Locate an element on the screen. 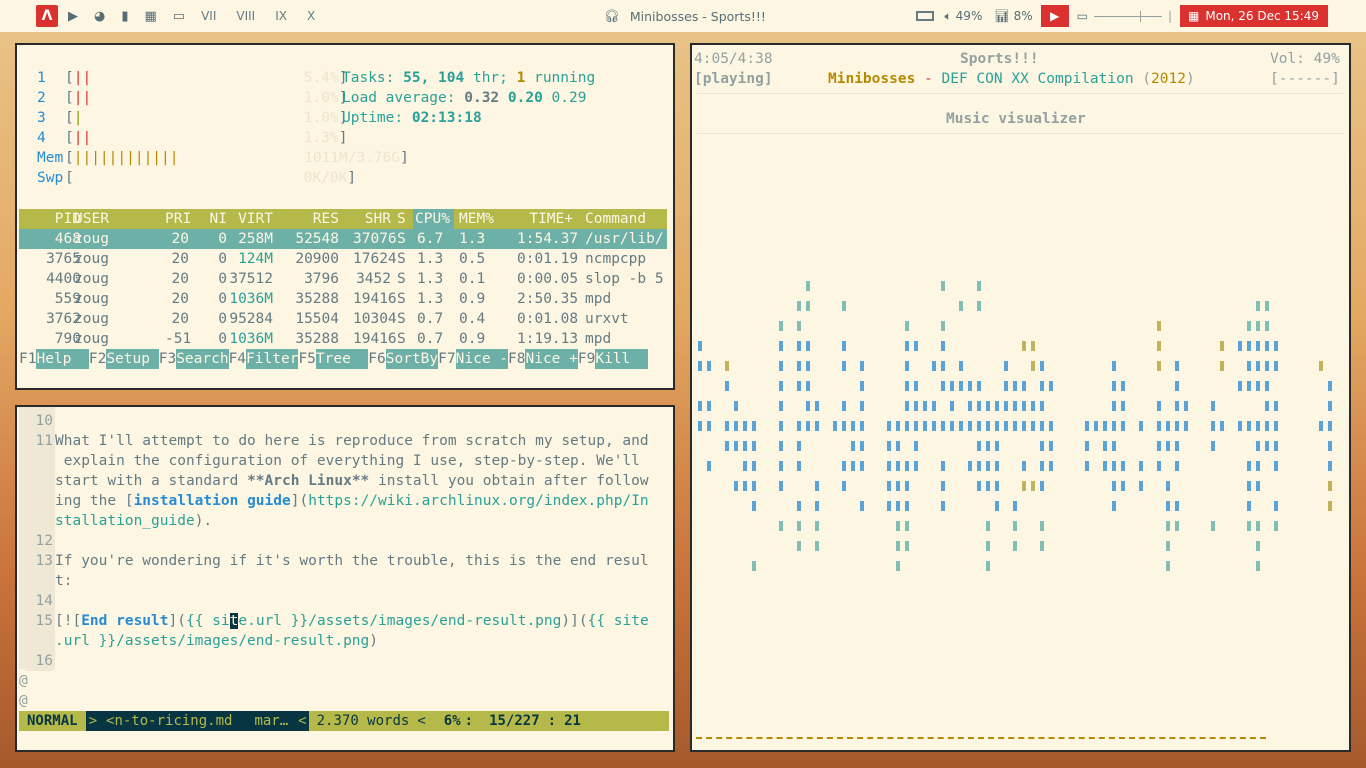 Image resolution: width=1366 pixels, height=768 pixels. fkey-f6: F6 is located at coordinates (376, 359).